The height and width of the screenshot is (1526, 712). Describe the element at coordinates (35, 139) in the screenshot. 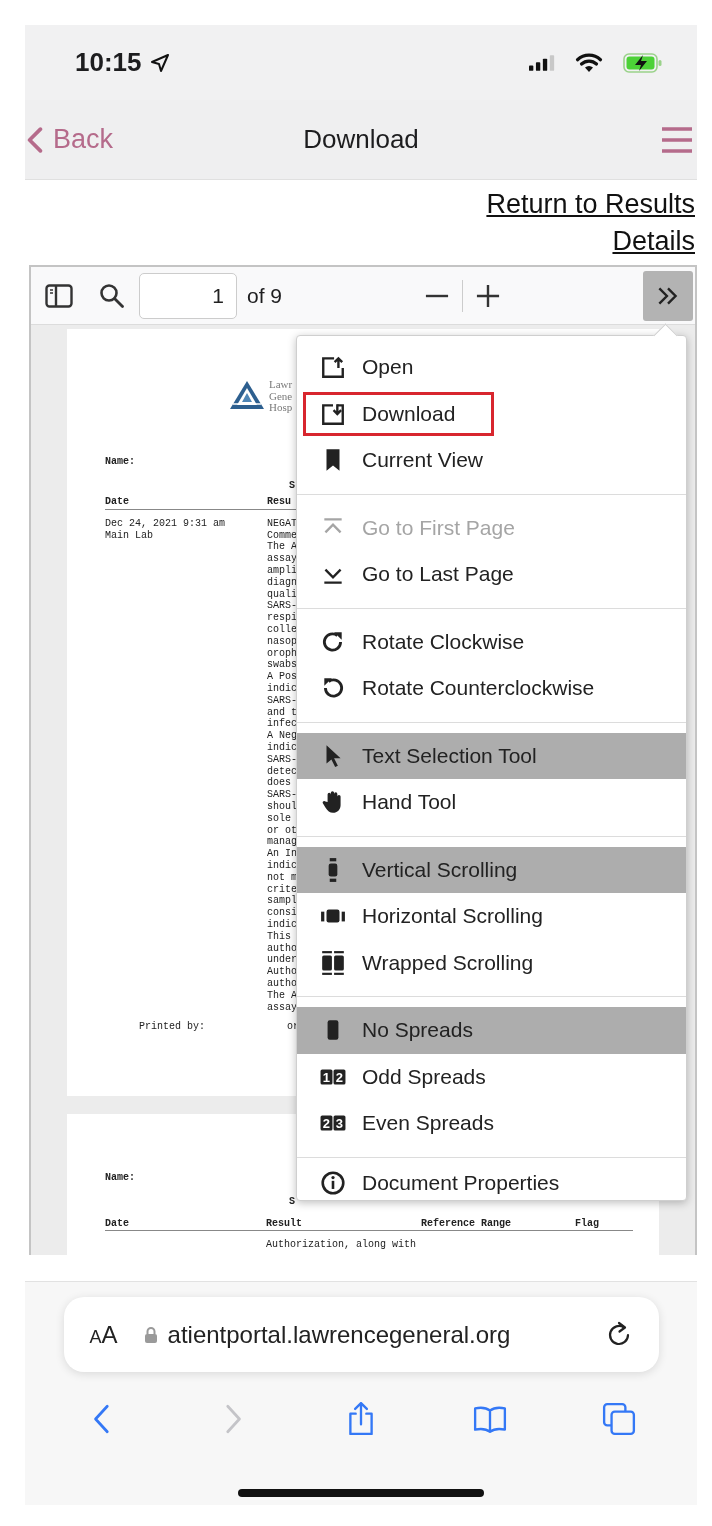

I see `chevron-left-icon` at that location.